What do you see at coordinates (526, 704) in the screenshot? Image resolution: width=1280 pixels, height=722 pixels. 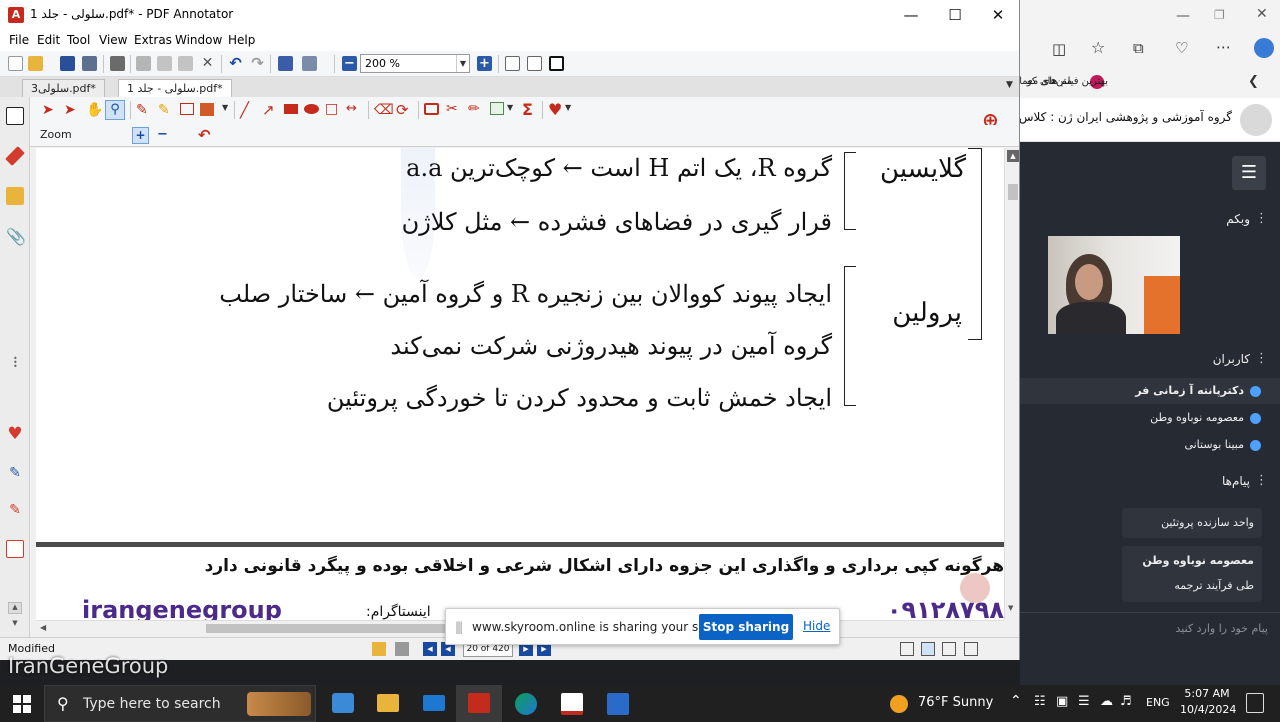 I see `edge-browser-icon` at bounding box center [526, 704].